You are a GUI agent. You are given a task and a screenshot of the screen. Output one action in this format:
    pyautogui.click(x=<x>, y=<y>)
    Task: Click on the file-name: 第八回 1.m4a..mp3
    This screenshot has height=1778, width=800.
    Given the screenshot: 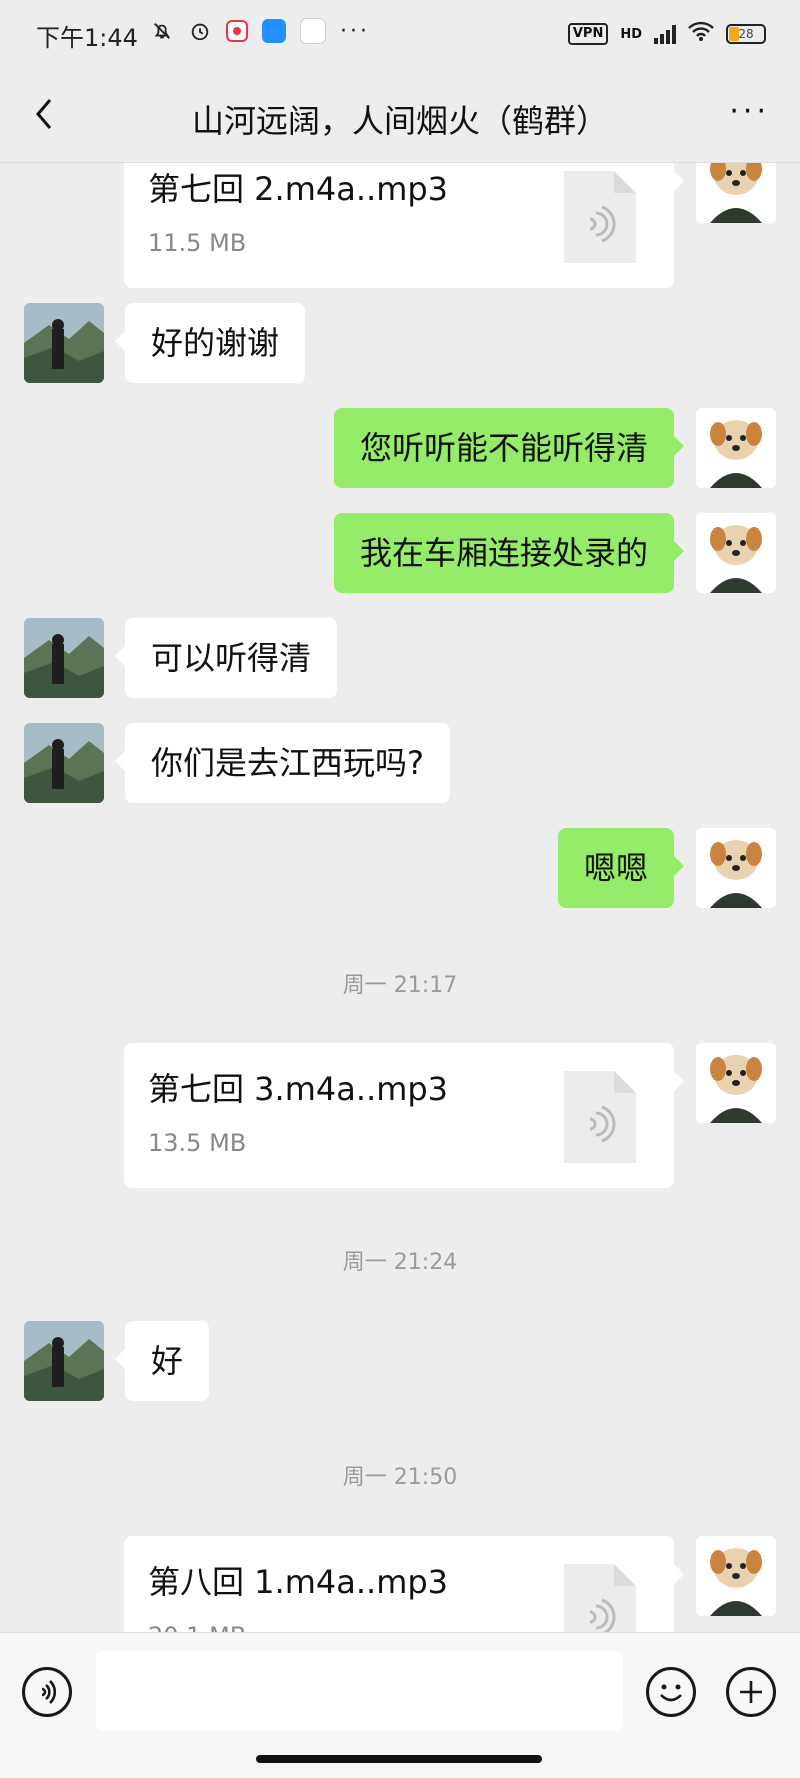 What is the action you would take?
    pyautogui.click(x=298, y=1582)
    